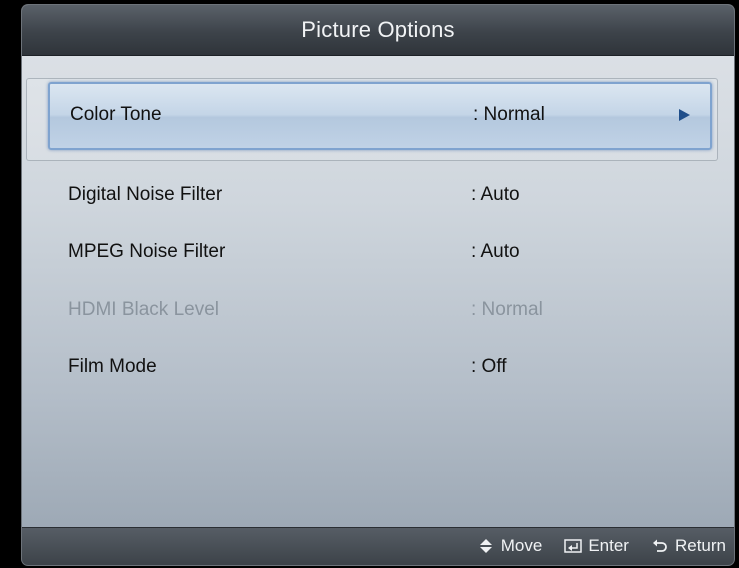  Describe the element at coordinates (378, 546) in the screenshot. I see `footer-bar: Move Enter Return` at that location.